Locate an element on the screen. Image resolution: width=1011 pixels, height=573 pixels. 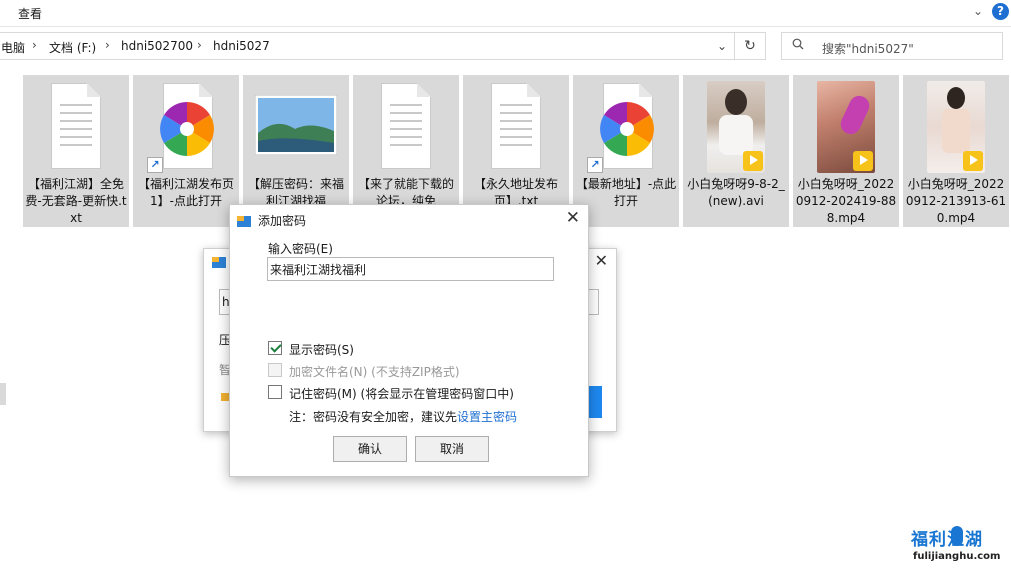
view-menu: 查看 is located at coordinates (30, 13).